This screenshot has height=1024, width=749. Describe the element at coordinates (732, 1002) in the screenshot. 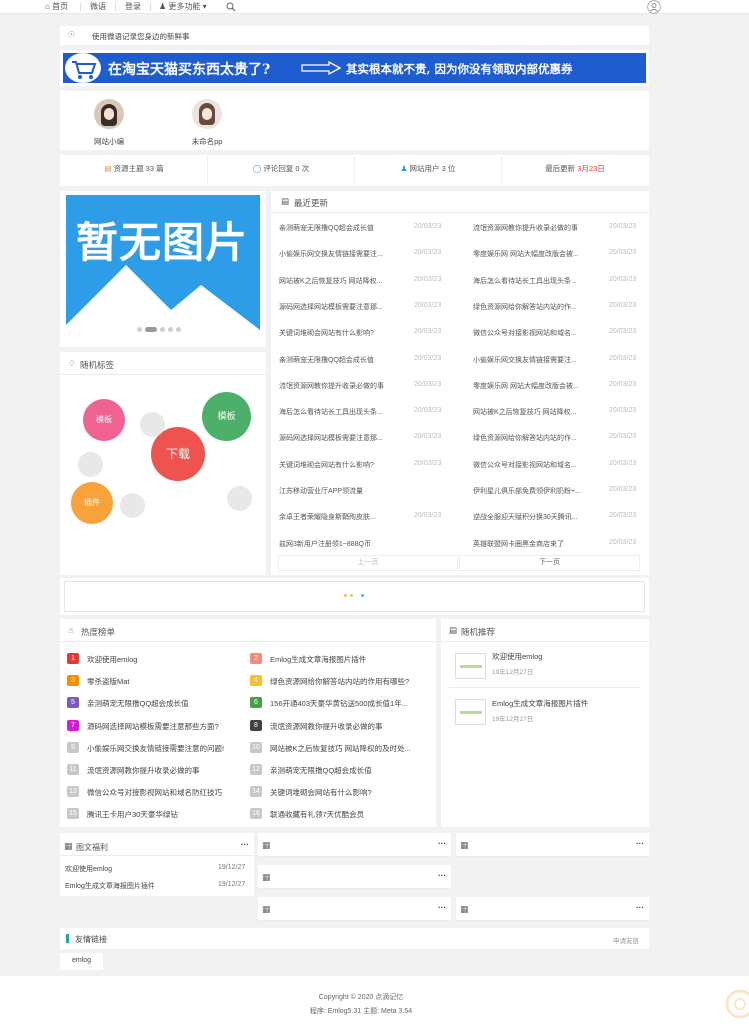

I see `back-to-top-icon` at that location.